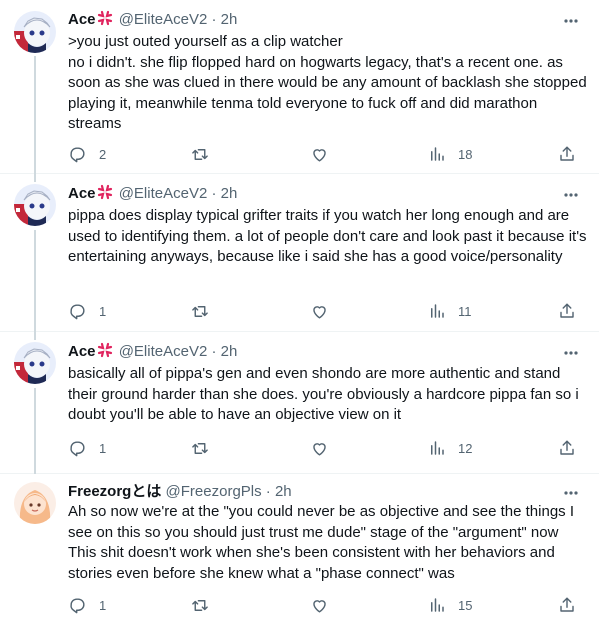 The image size is (599, 636). I want to click on reply-count: 2, so click(103, 154).